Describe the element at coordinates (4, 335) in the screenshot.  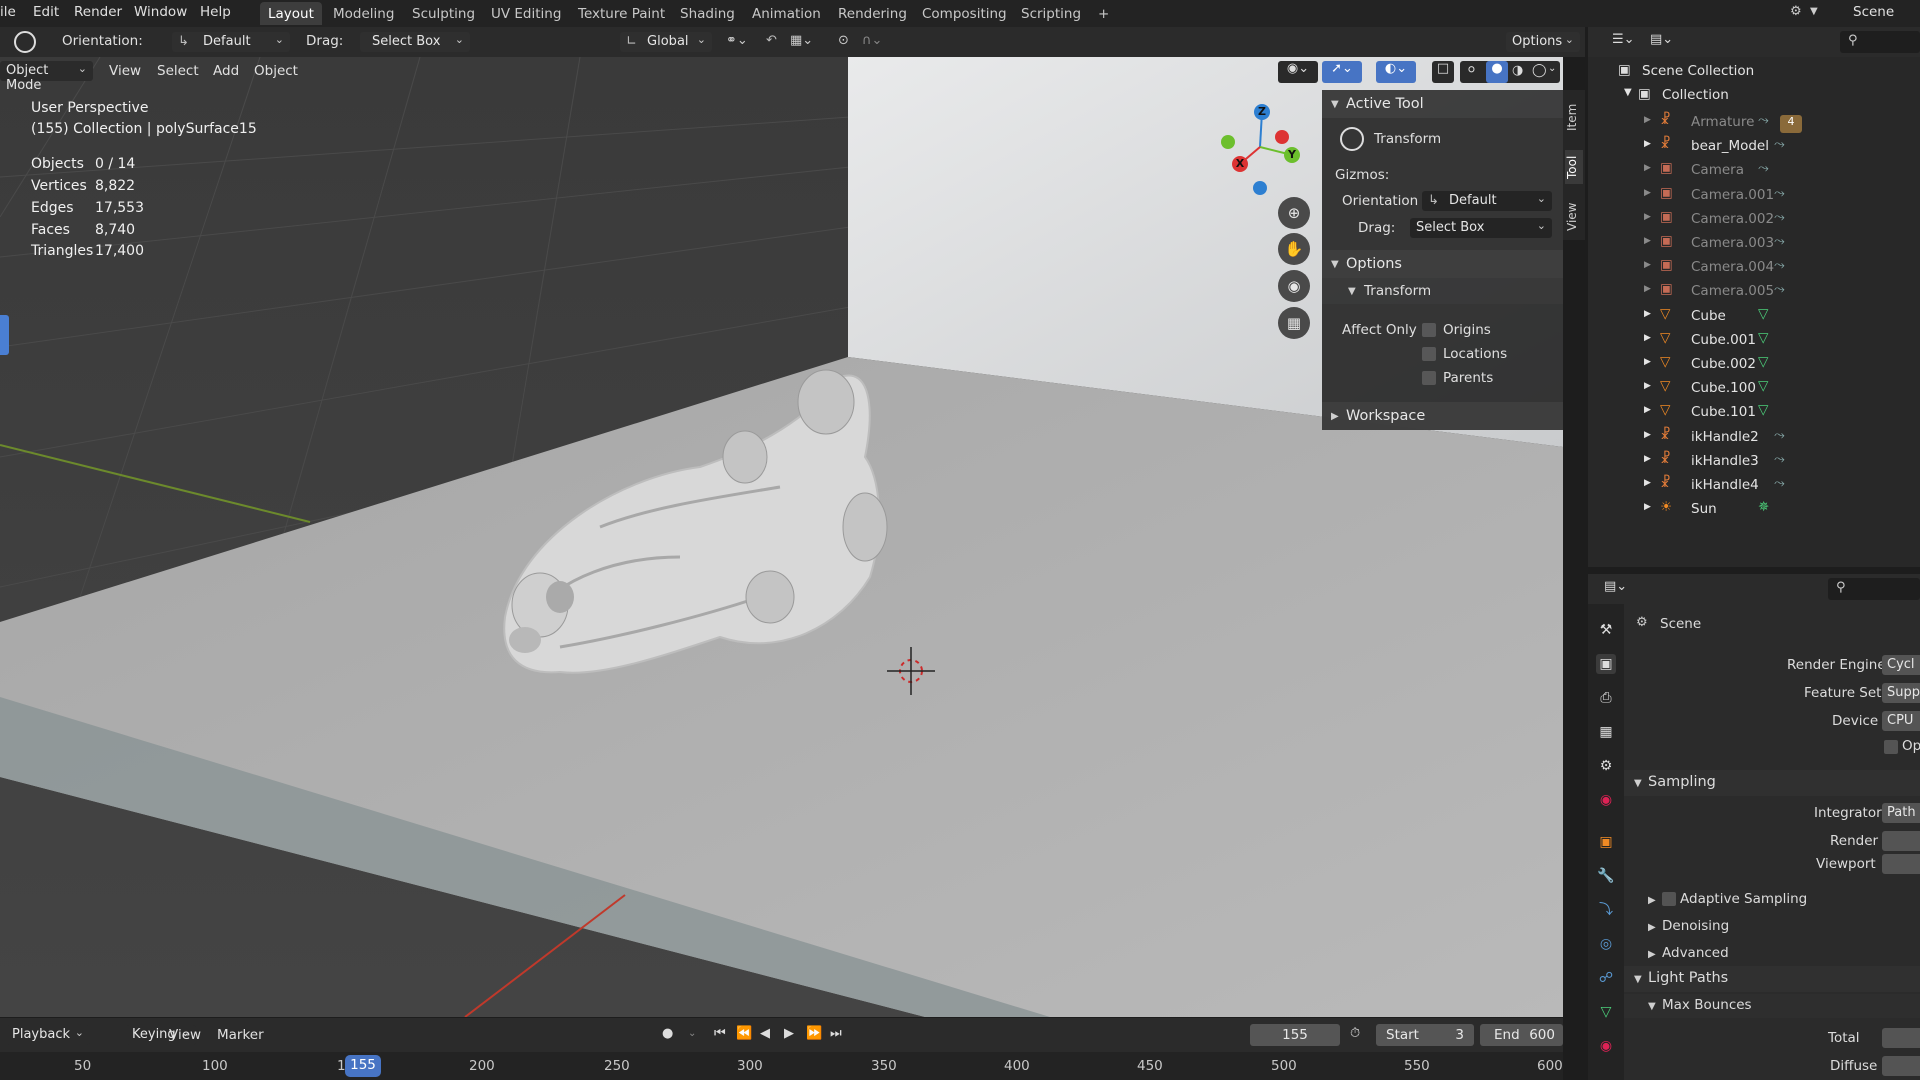
I see `toolbar-collapsed-tab` at that location.